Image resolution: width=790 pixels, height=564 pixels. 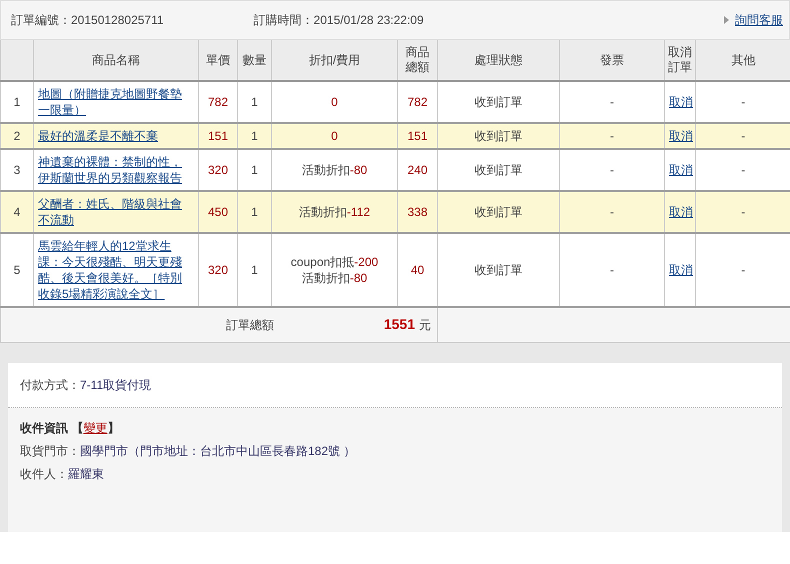 I want to click on shipping-title: 收件資訊, so click(x=44, y=428).